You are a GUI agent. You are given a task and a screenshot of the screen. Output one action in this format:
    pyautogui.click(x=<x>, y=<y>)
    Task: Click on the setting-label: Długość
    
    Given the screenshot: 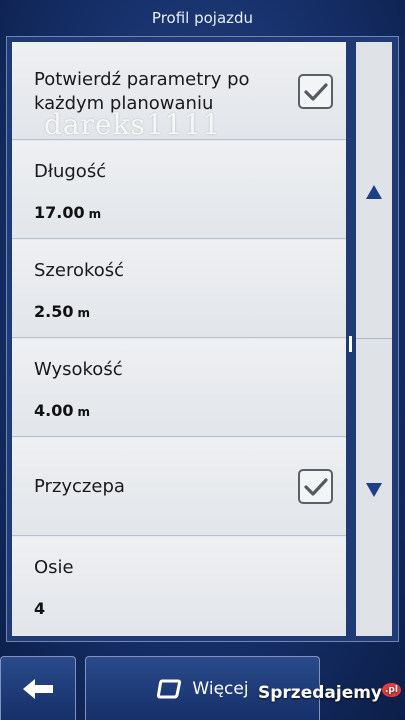 What is the action you would take?
    pyautogui.click(x=70, y=171)
    